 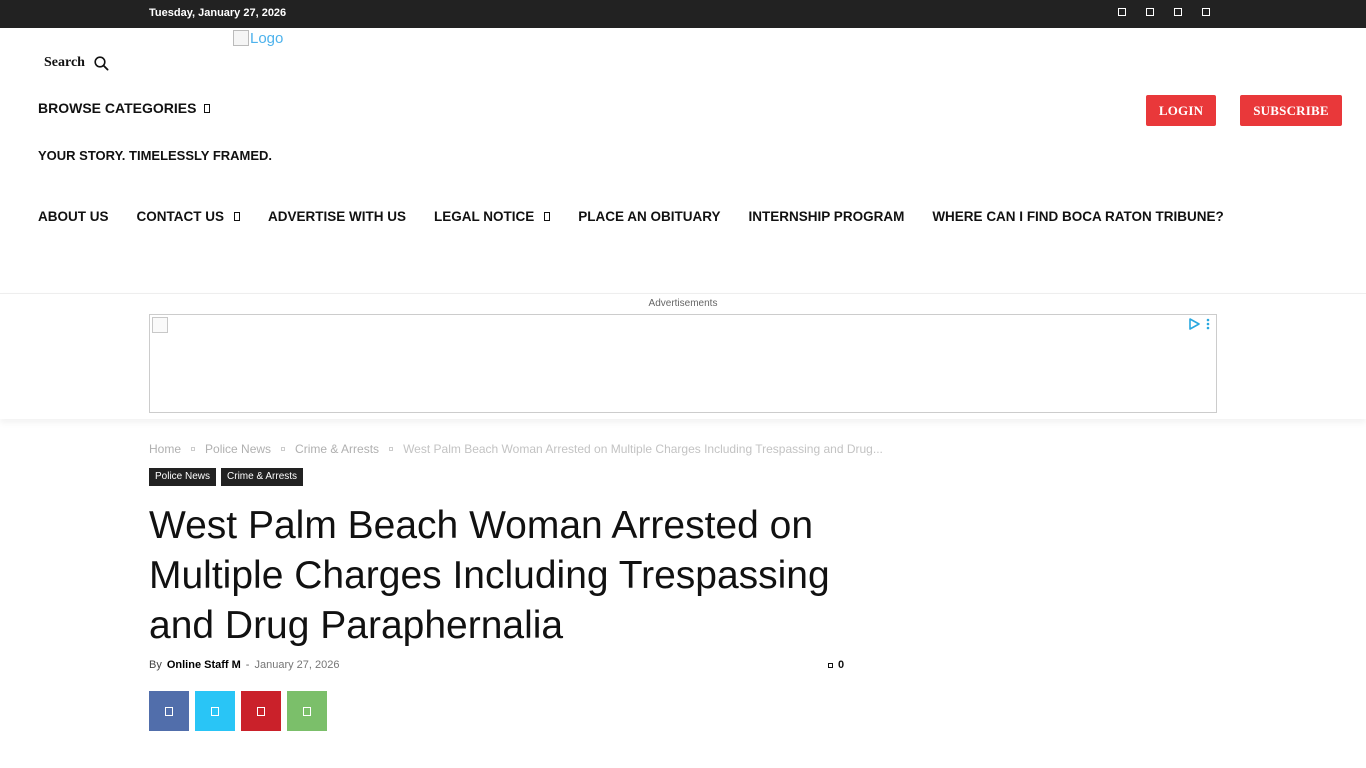 What do you see at coordinates (1206, 12) in the screenshot?
I see `youtube-icon` at bounding box center [1206, 12].